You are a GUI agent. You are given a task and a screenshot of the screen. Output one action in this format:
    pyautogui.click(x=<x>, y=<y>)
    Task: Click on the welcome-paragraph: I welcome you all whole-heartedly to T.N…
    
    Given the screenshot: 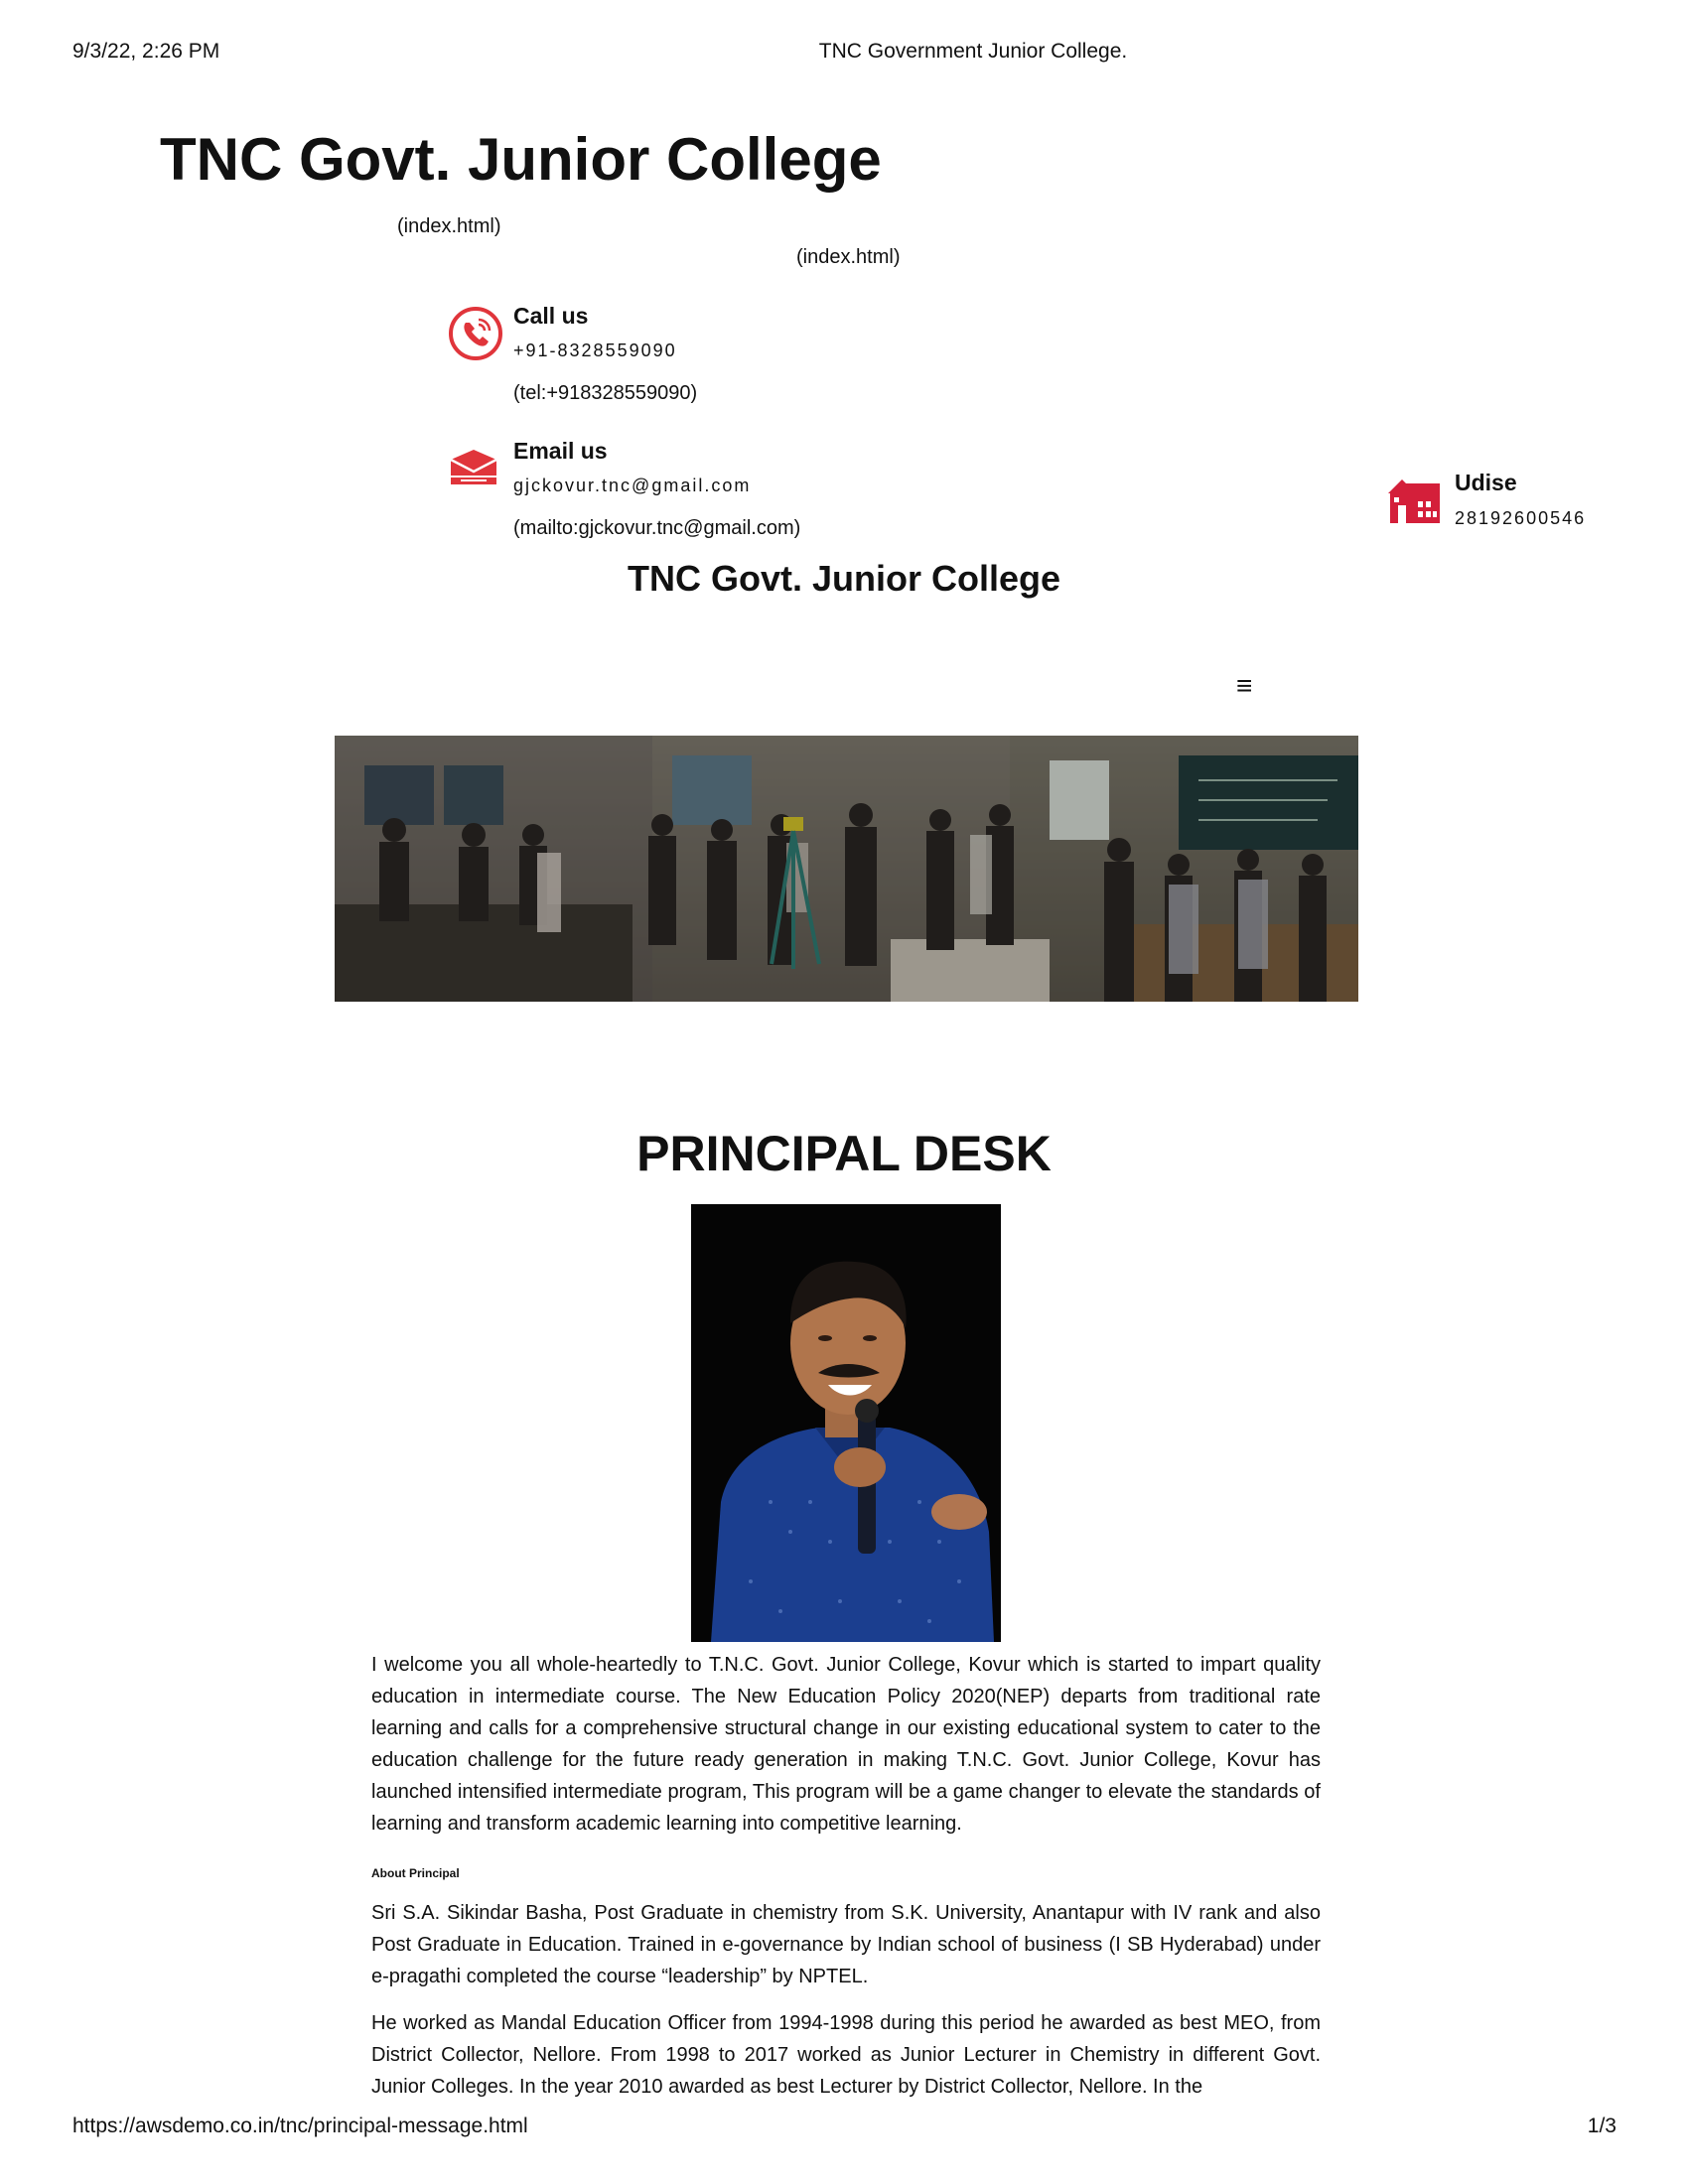 What is the action you would take?
    pyautogui.click(x=846, y=1744)
    